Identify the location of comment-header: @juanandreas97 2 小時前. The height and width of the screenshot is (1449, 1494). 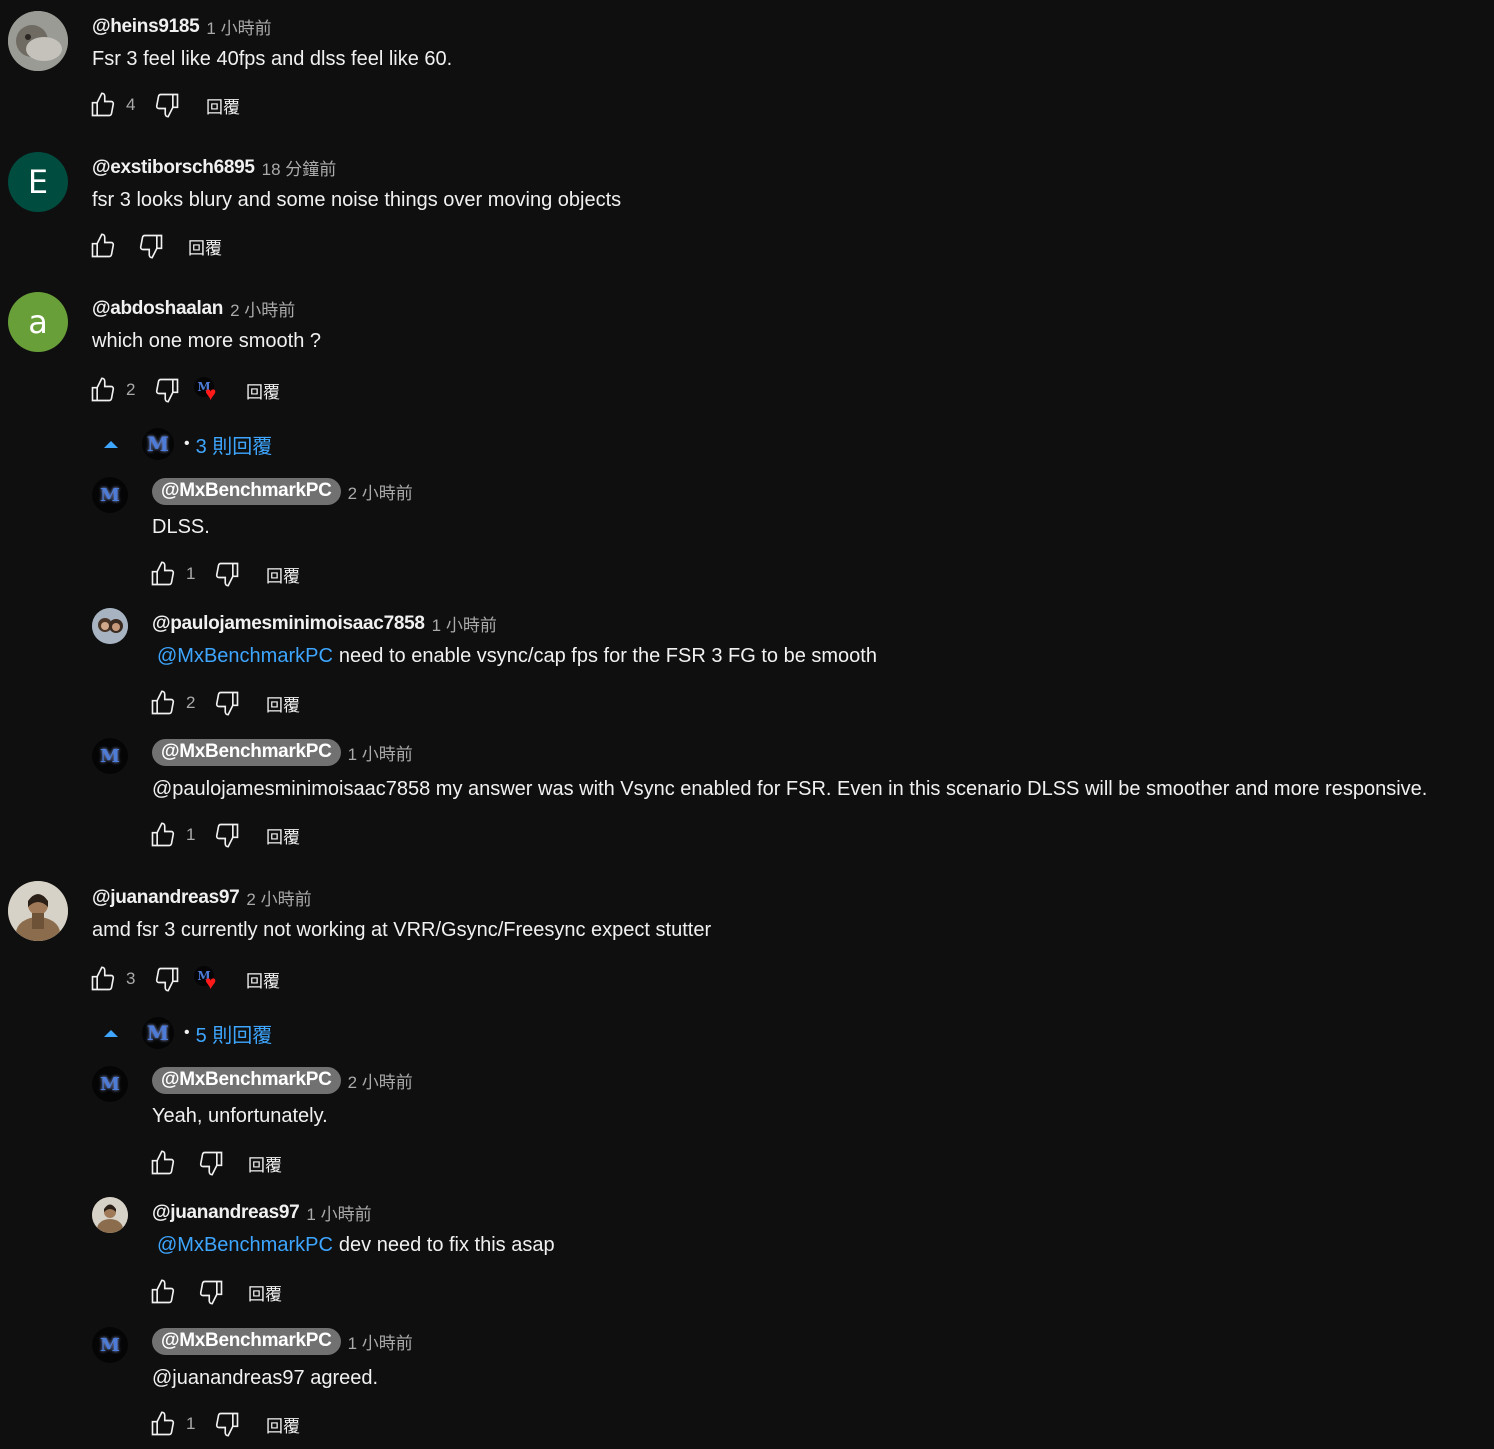
(202, 897).